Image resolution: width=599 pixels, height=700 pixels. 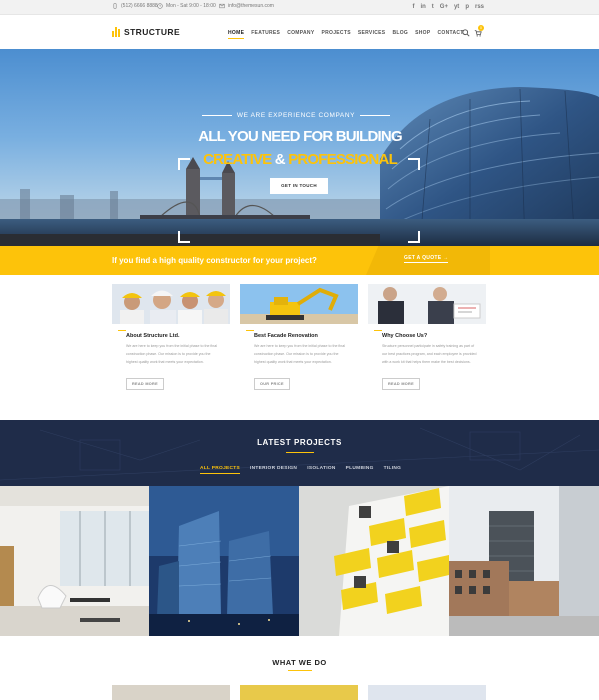 I want to click on hero-kicker-text: WE ARE EXPERIENCE COMPANY, so click(x=296, y=115).